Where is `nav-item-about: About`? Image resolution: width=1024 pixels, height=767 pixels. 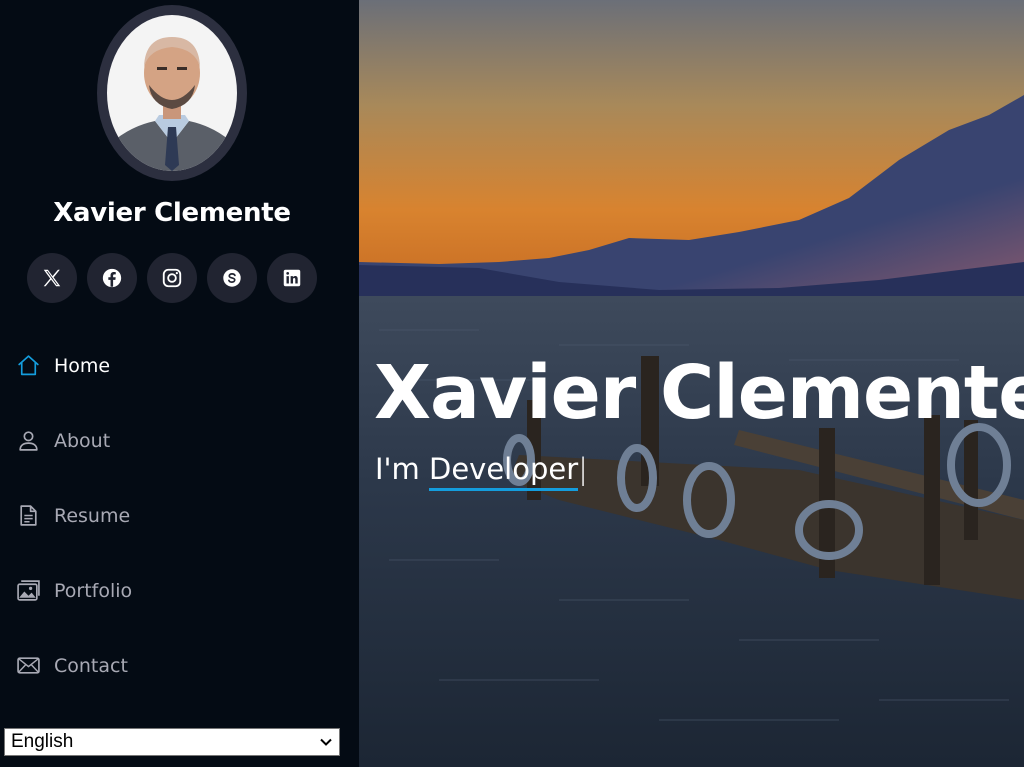
nav-item-about: About is located at coordinates (179, 440).